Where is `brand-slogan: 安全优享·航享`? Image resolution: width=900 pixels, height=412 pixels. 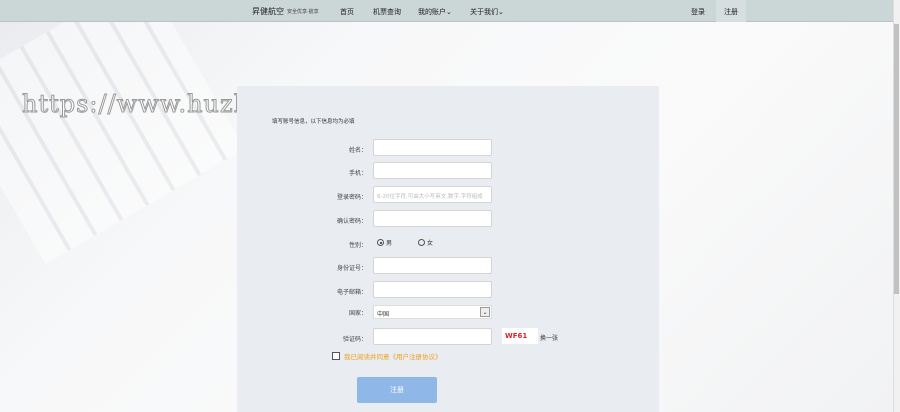 brand-slogan: 安全优享·航享 is located at coordinates (303, 12).